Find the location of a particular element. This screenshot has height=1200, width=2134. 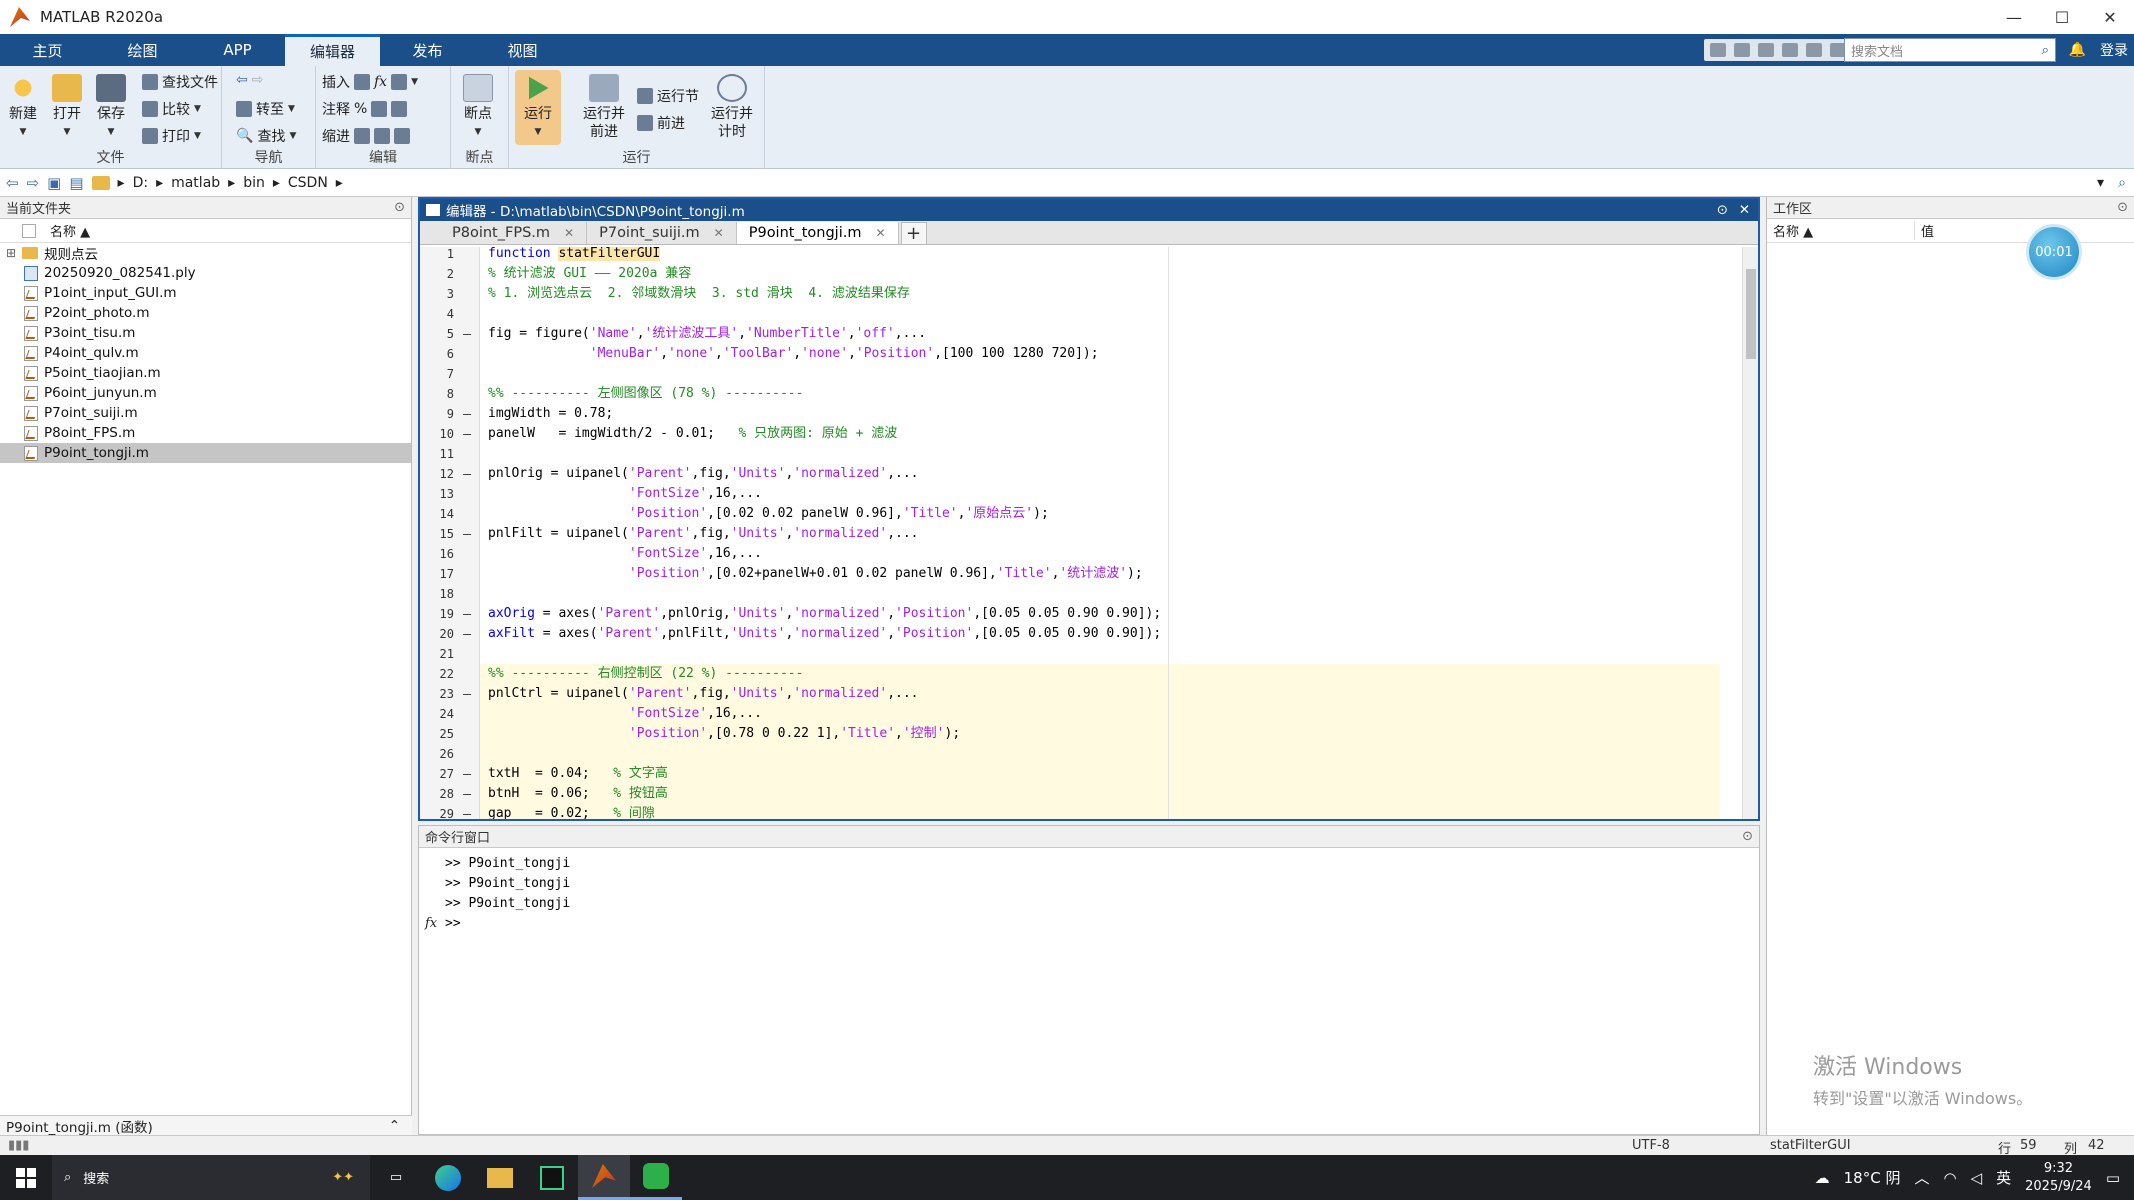

collapse-details-icon: ⌃ is located at coordinates (394, 1126).